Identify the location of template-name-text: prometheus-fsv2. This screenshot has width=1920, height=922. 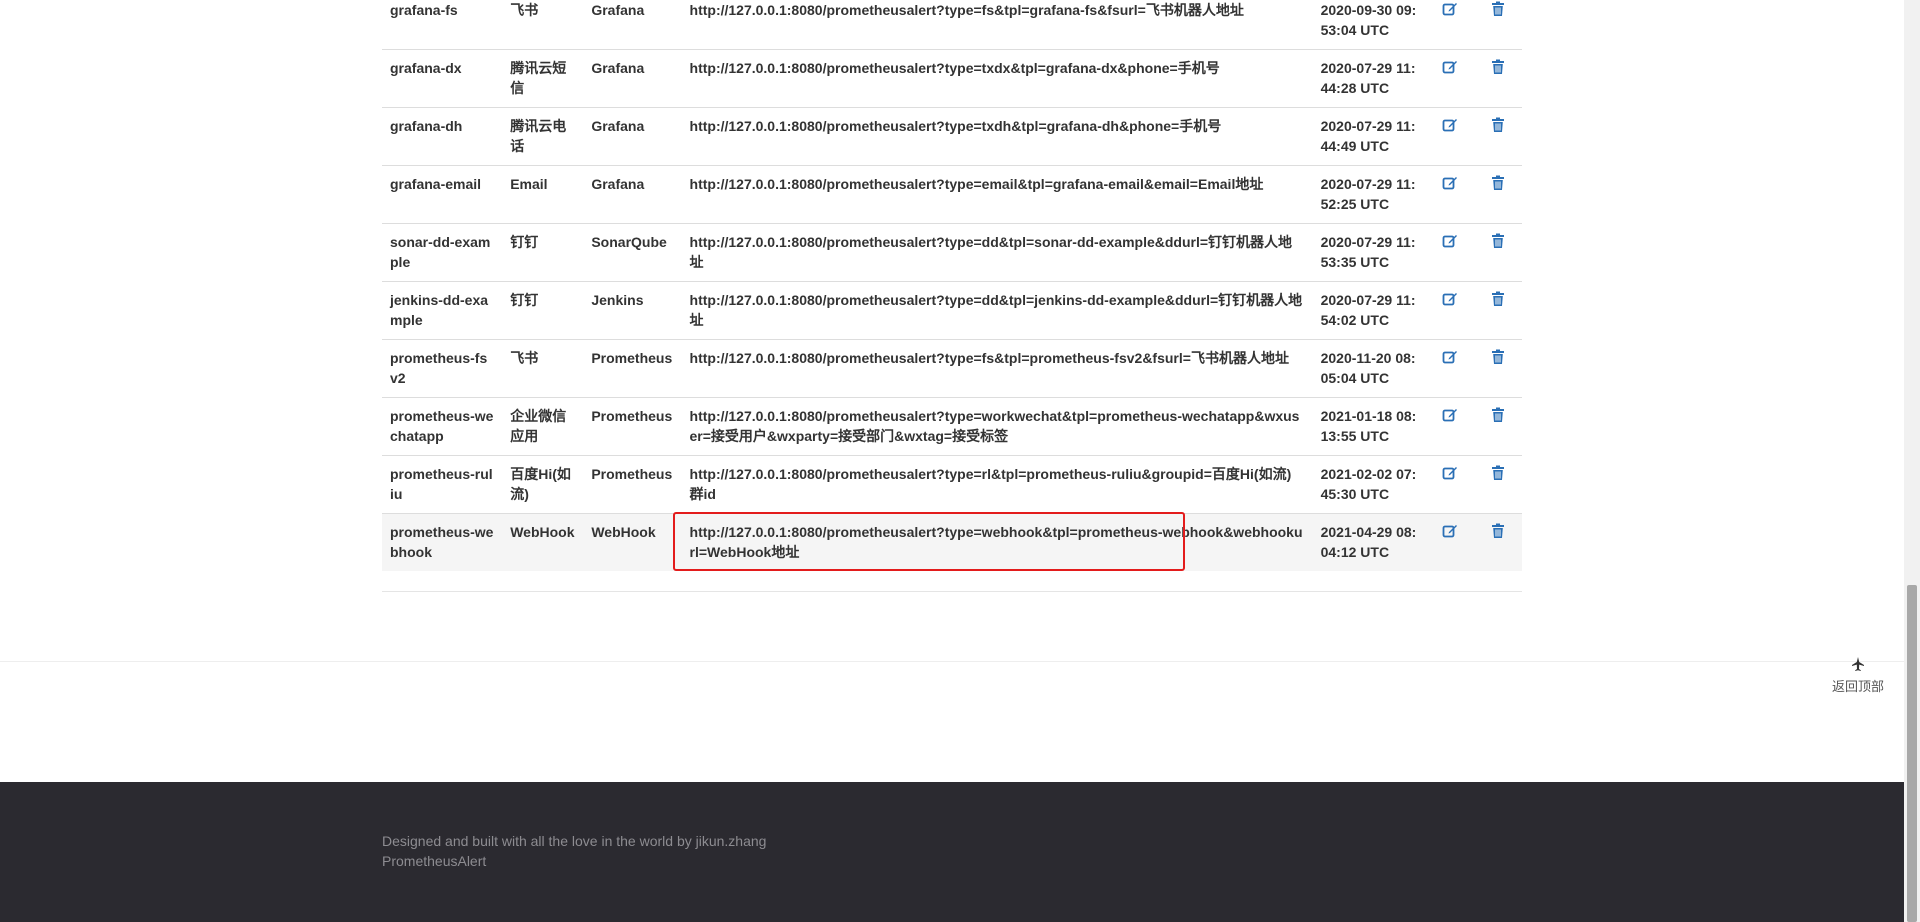
(439, 368).